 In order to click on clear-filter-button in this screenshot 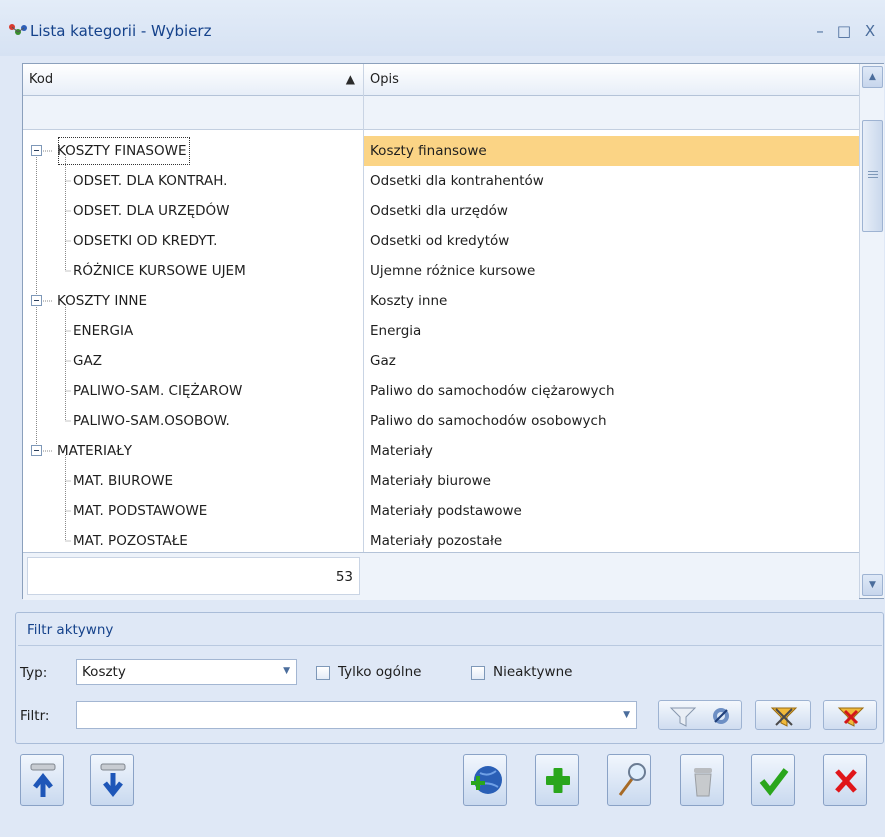, I will do `click(850, 715)`.